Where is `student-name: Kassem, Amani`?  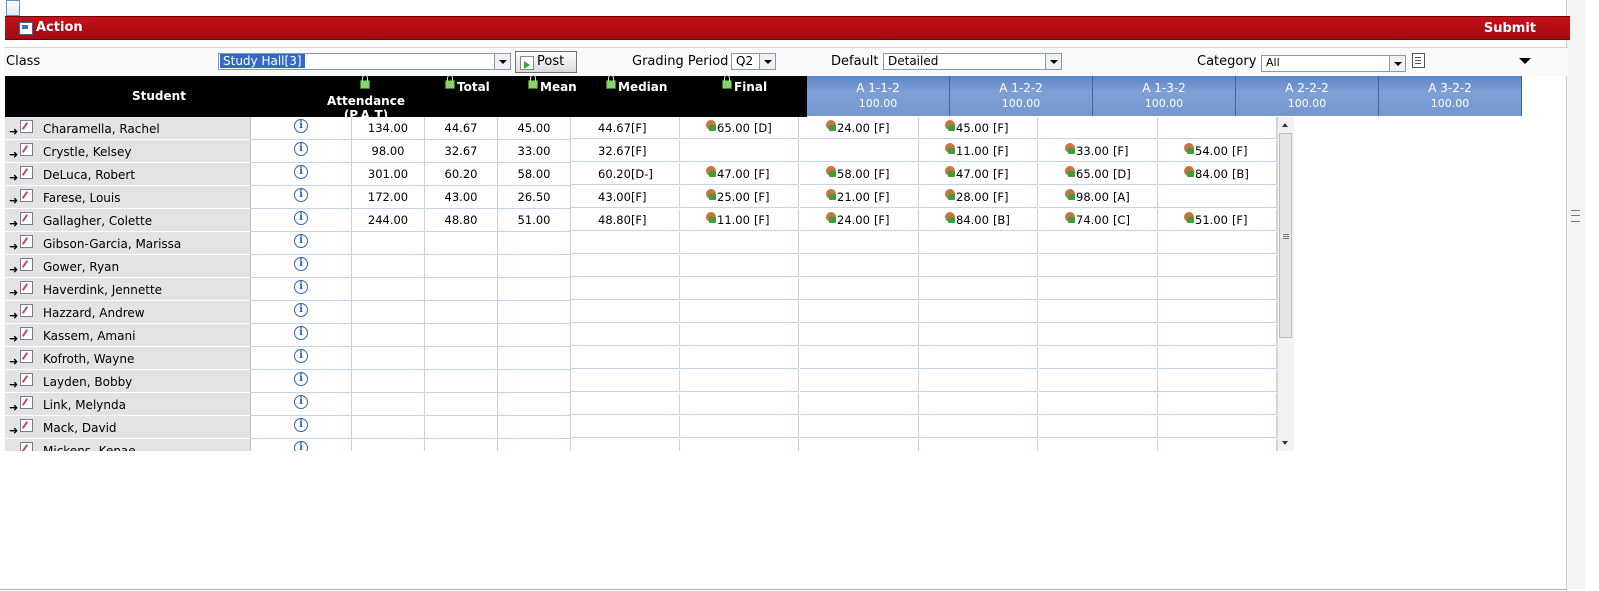 student-name: Kassem, Amani is located at coordinates (89, 335).